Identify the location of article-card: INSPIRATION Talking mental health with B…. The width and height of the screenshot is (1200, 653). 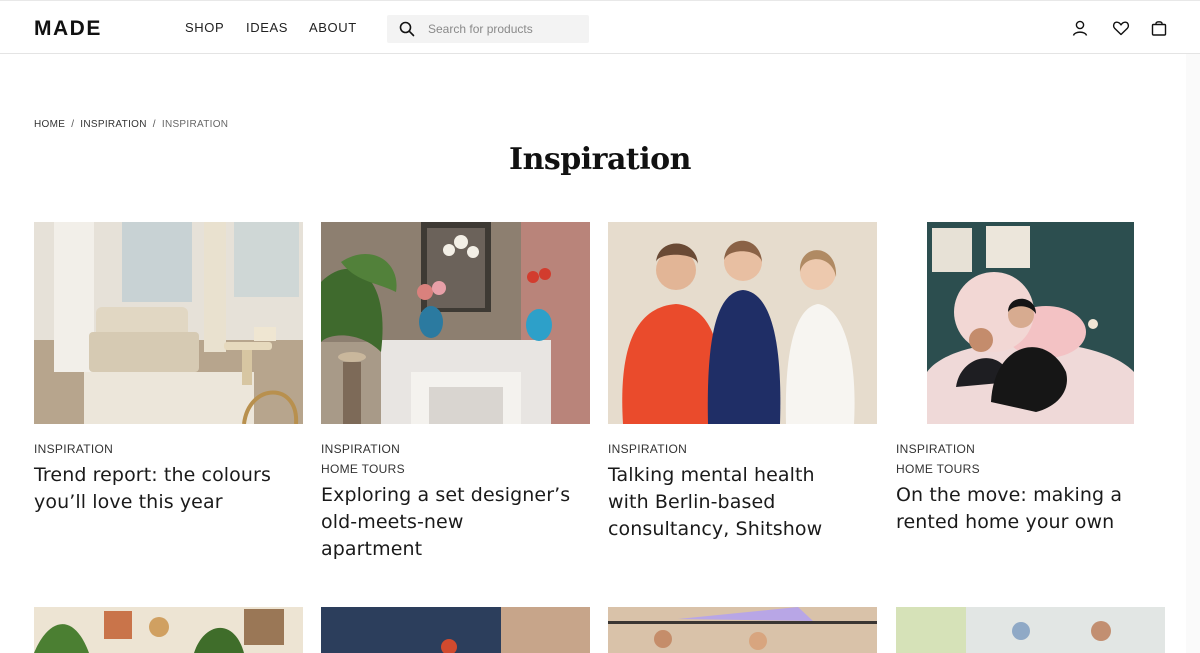
(742, 382).